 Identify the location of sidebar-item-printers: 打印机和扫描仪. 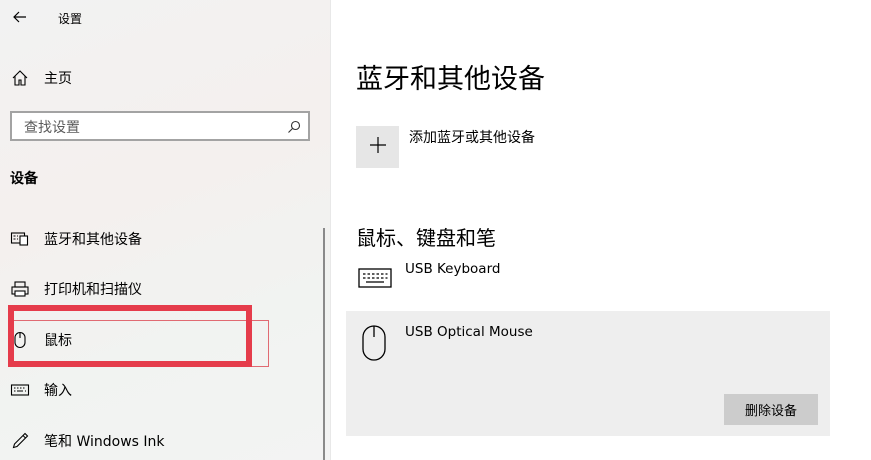
(76, 289).